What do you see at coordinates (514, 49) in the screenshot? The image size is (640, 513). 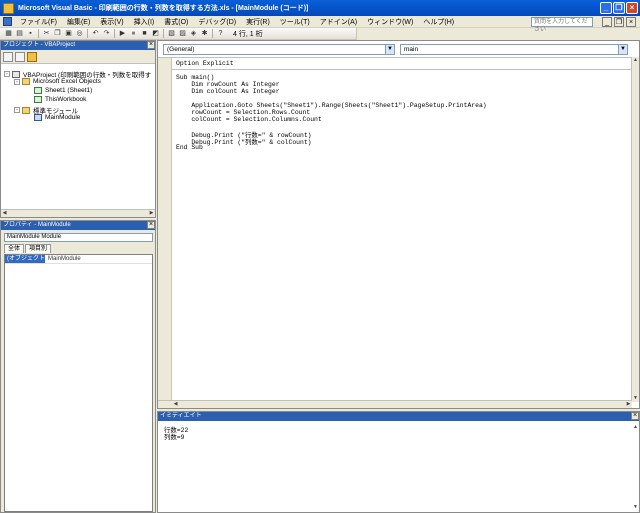 I see `procedure-combo: main ▼` at bounding box center [514, 49].